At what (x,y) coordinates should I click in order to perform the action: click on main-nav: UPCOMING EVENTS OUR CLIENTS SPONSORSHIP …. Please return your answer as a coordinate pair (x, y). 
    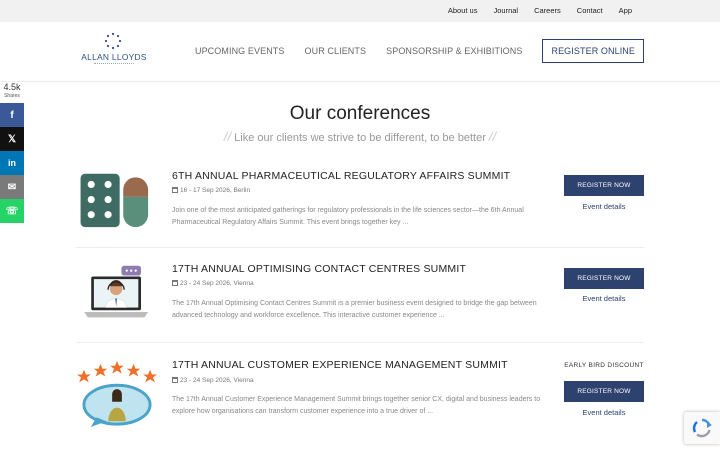
    Looking at the image, I should click on (409, 51).